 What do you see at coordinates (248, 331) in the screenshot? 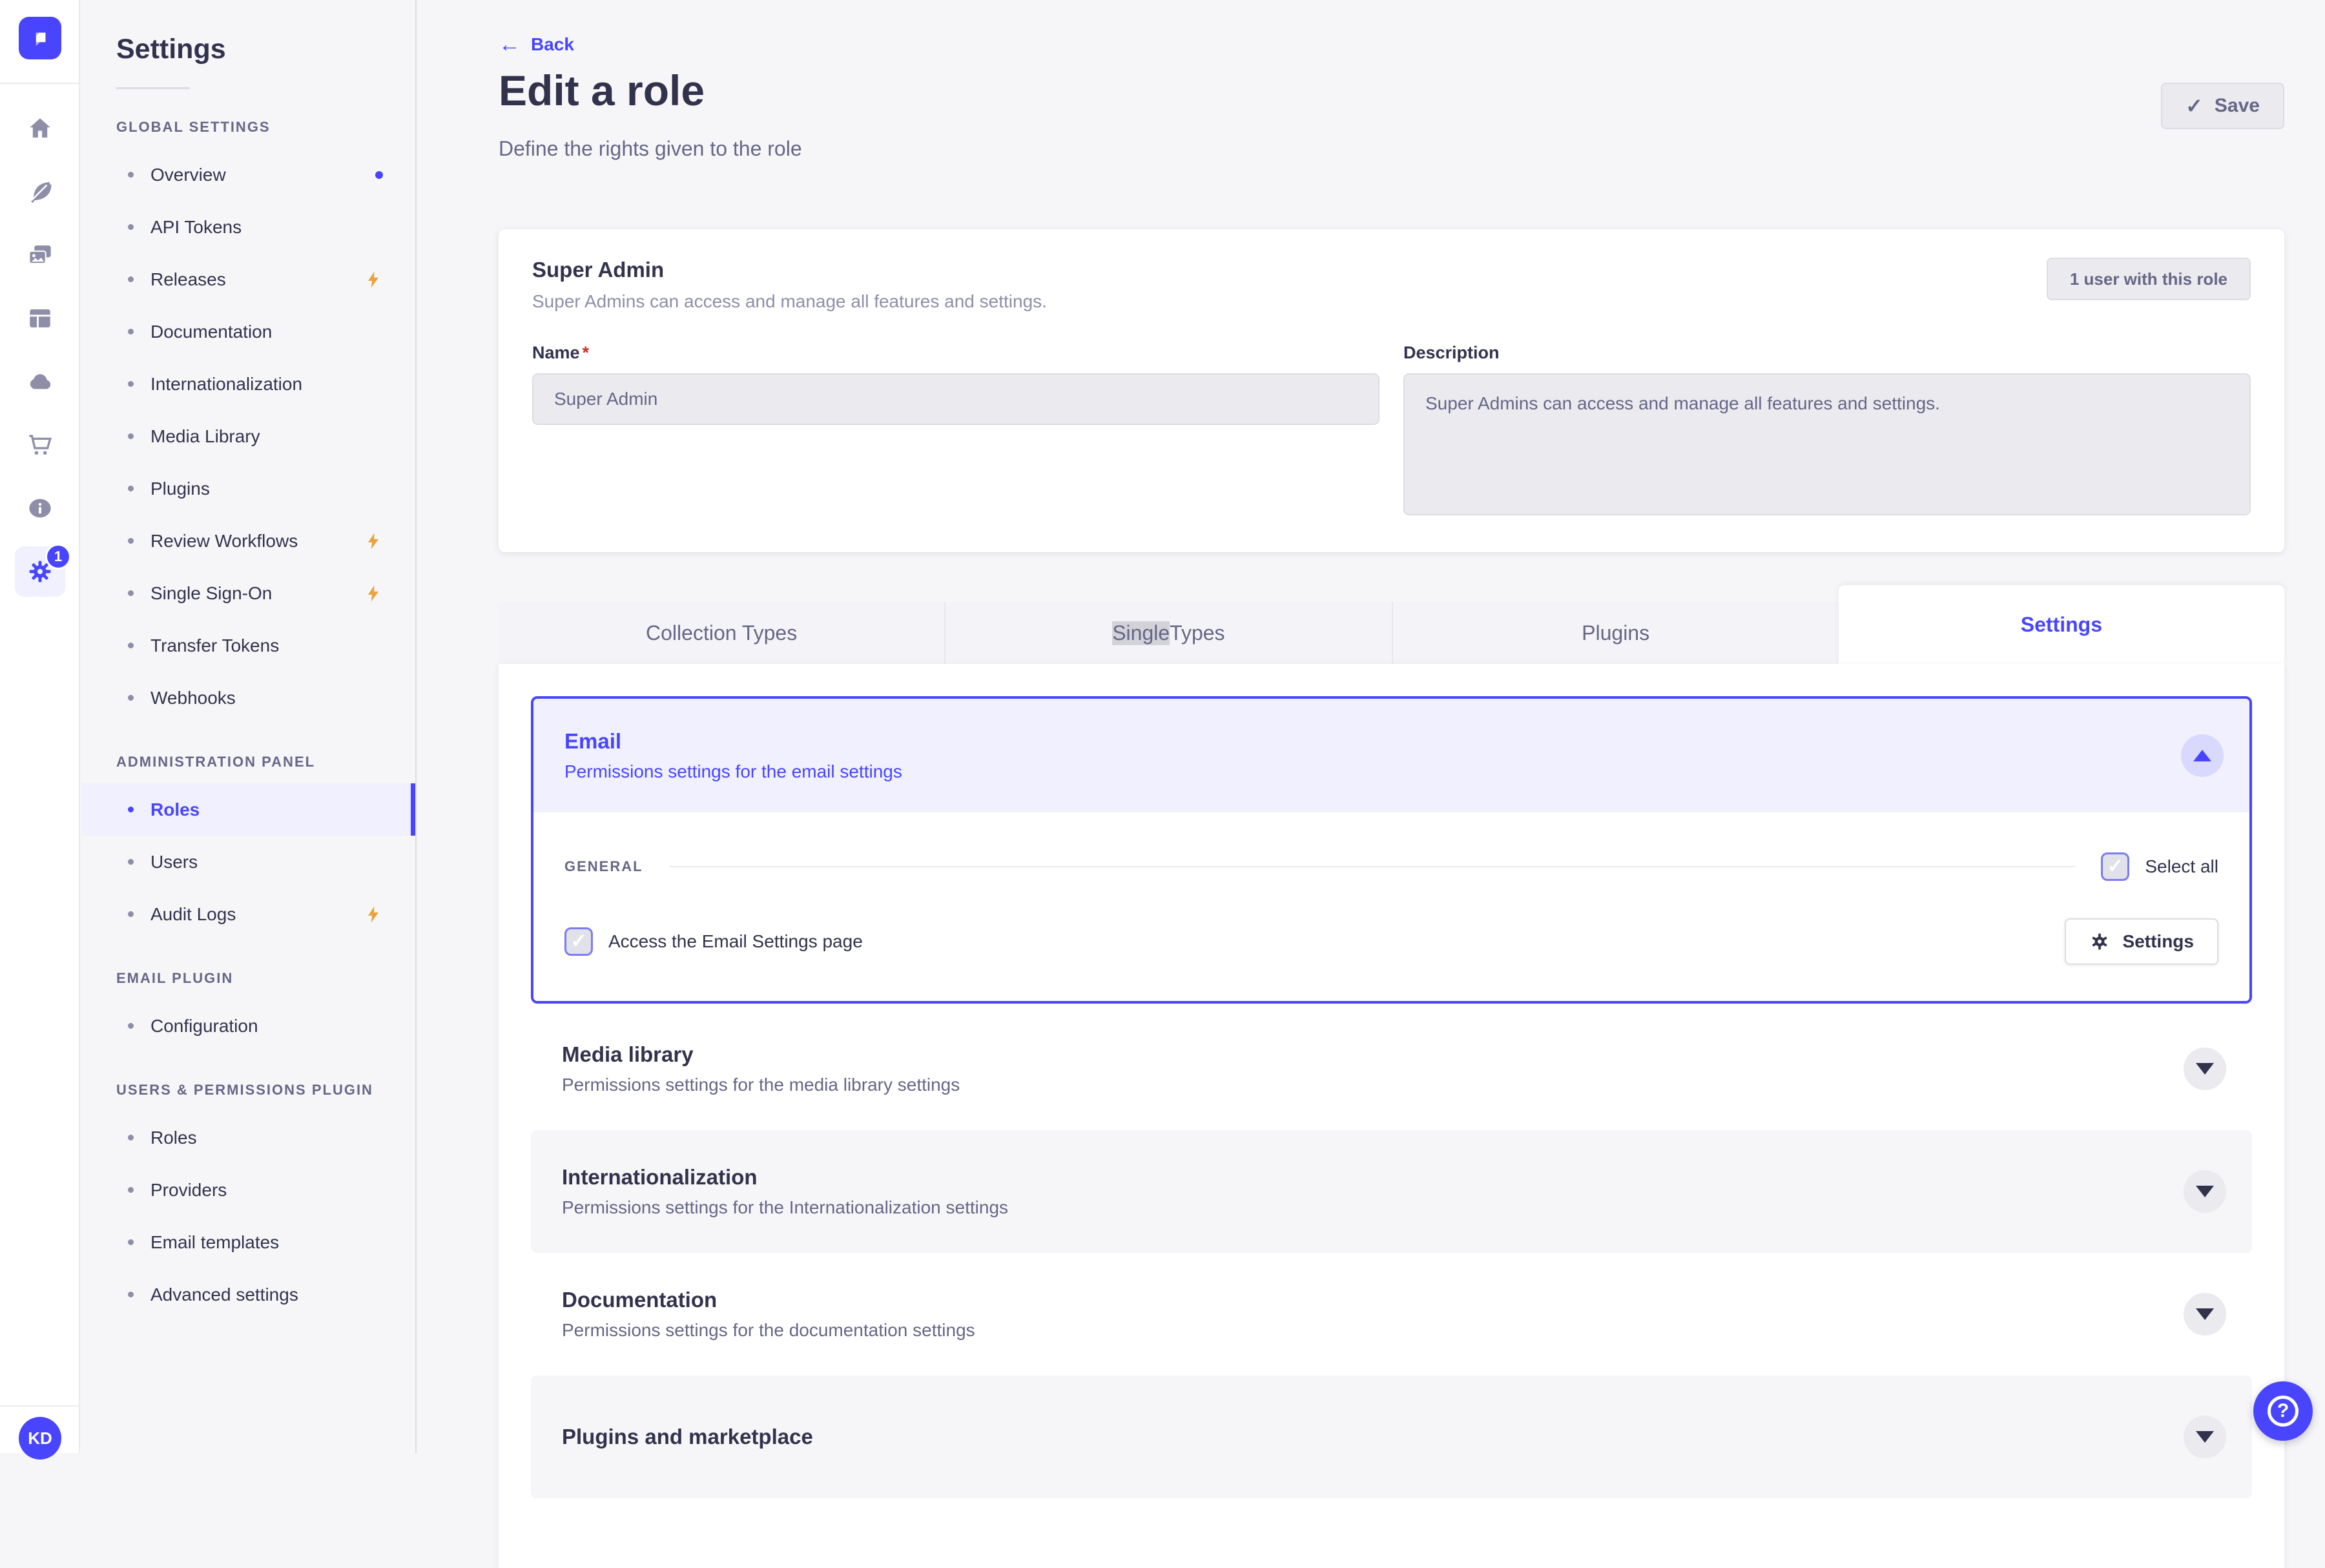
I see `sidebar-item-documentation: Documentation` at bounding box center [248, 331].